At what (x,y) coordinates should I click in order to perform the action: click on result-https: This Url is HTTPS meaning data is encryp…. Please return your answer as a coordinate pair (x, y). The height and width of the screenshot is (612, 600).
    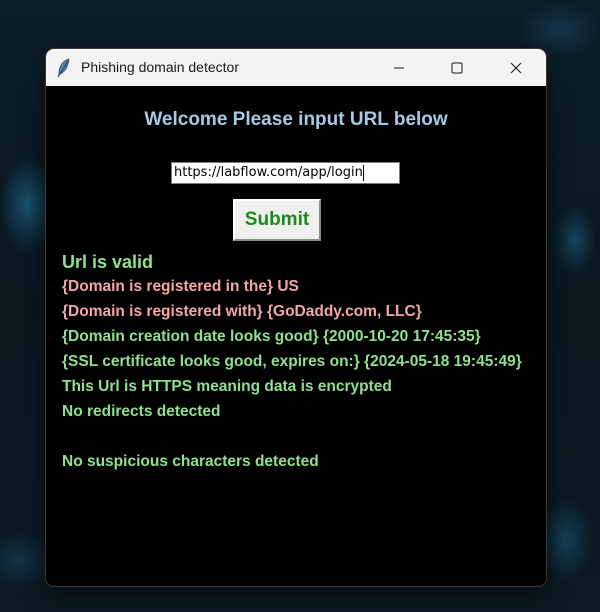
    Looking at the image, I should click on (227, 386).